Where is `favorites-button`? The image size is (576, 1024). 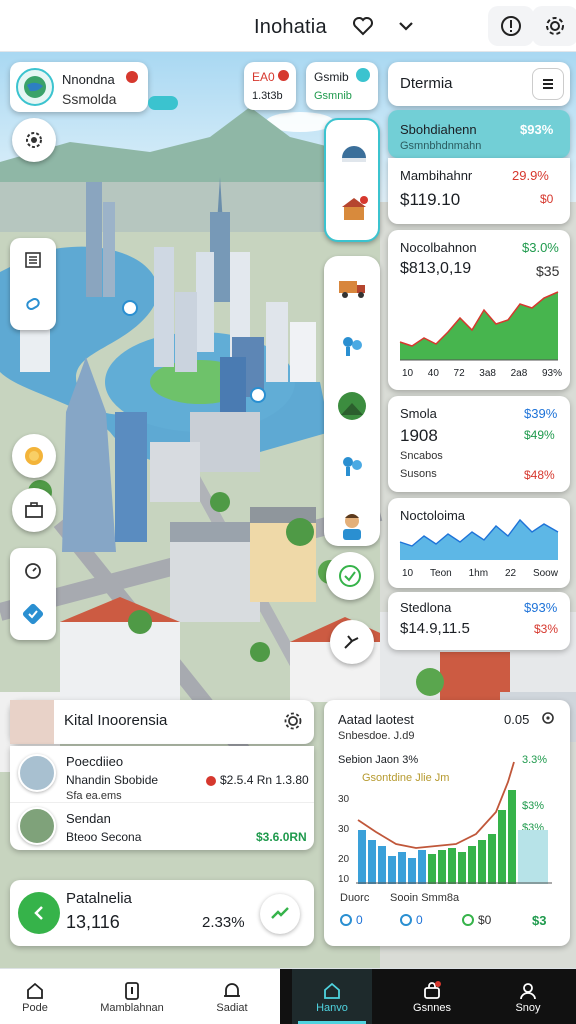 favorites-button is located at coordinates (363, 26).